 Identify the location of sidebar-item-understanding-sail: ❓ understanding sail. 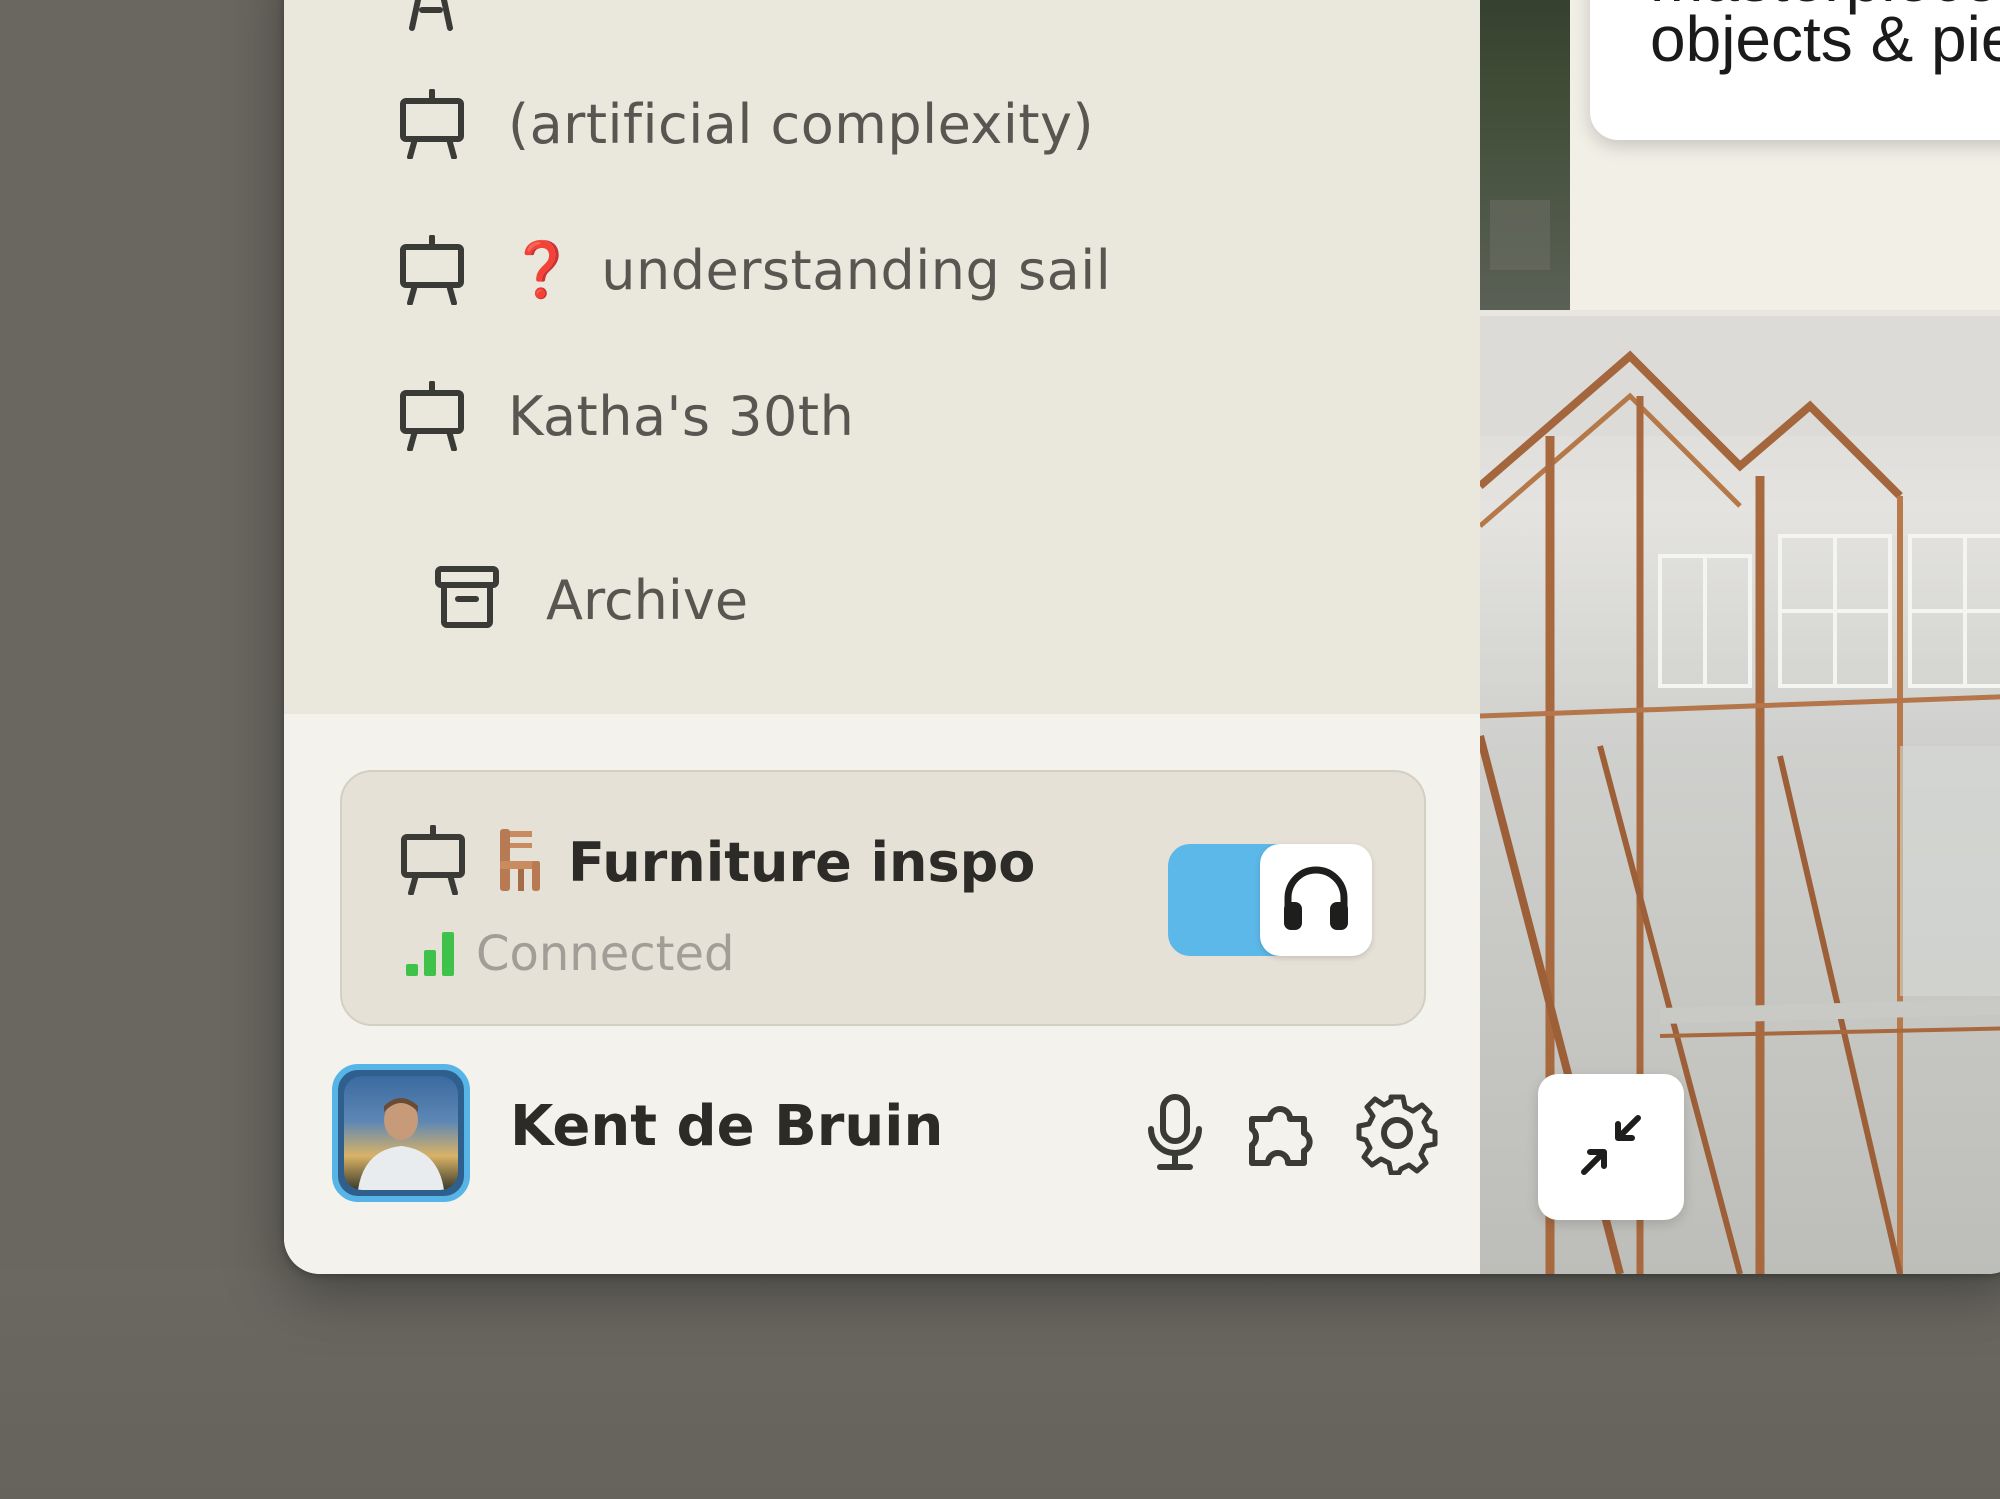
(753, 270).